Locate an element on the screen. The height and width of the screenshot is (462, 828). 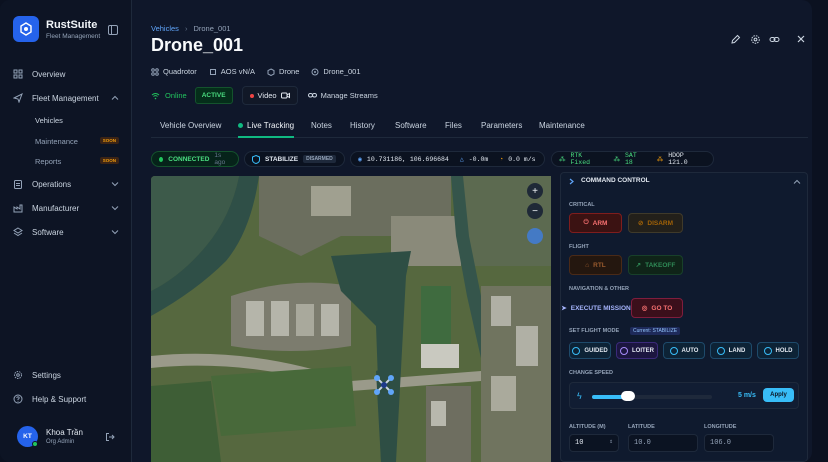
mode-land-button: LAND is located at coordinates (731, 350).